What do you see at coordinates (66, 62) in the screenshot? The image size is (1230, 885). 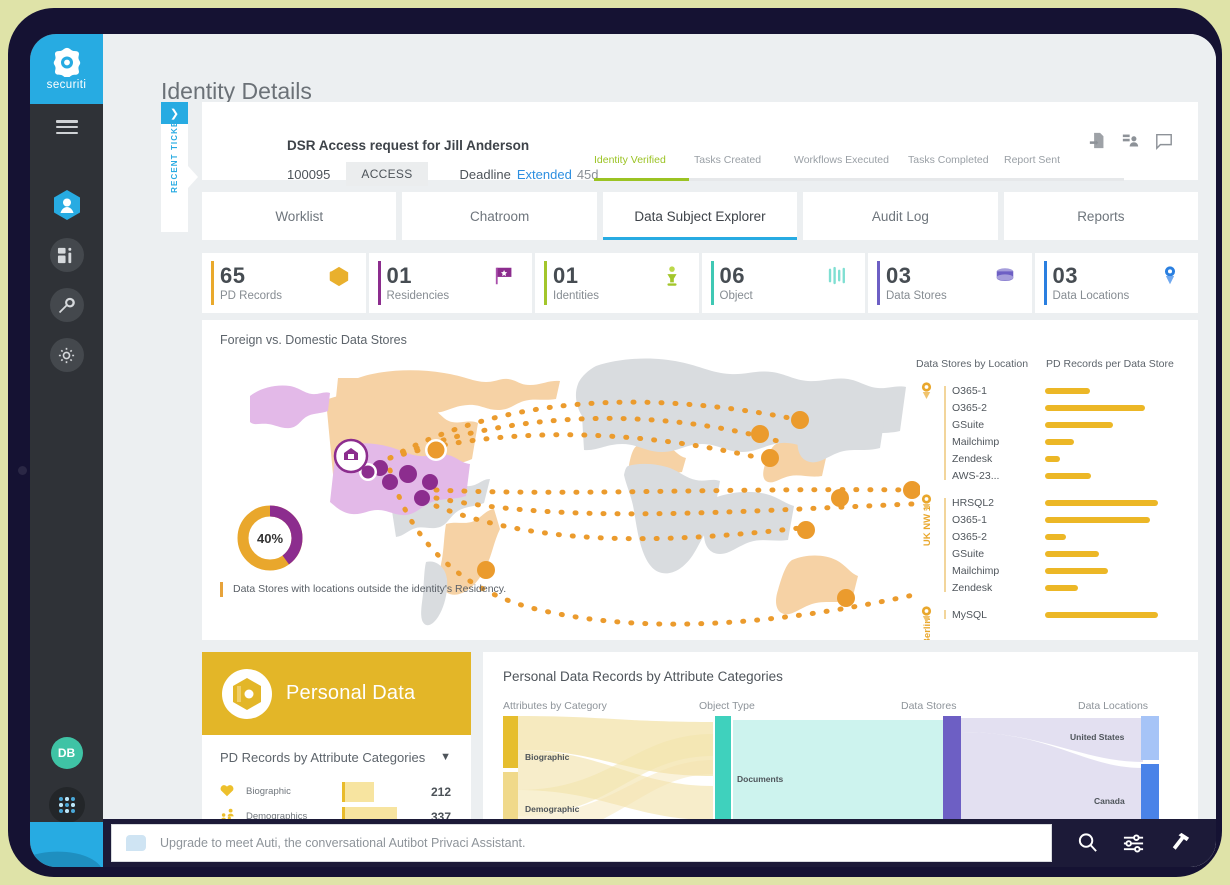 I see `securiti-logo-icon` at bounding box center [66, 62].